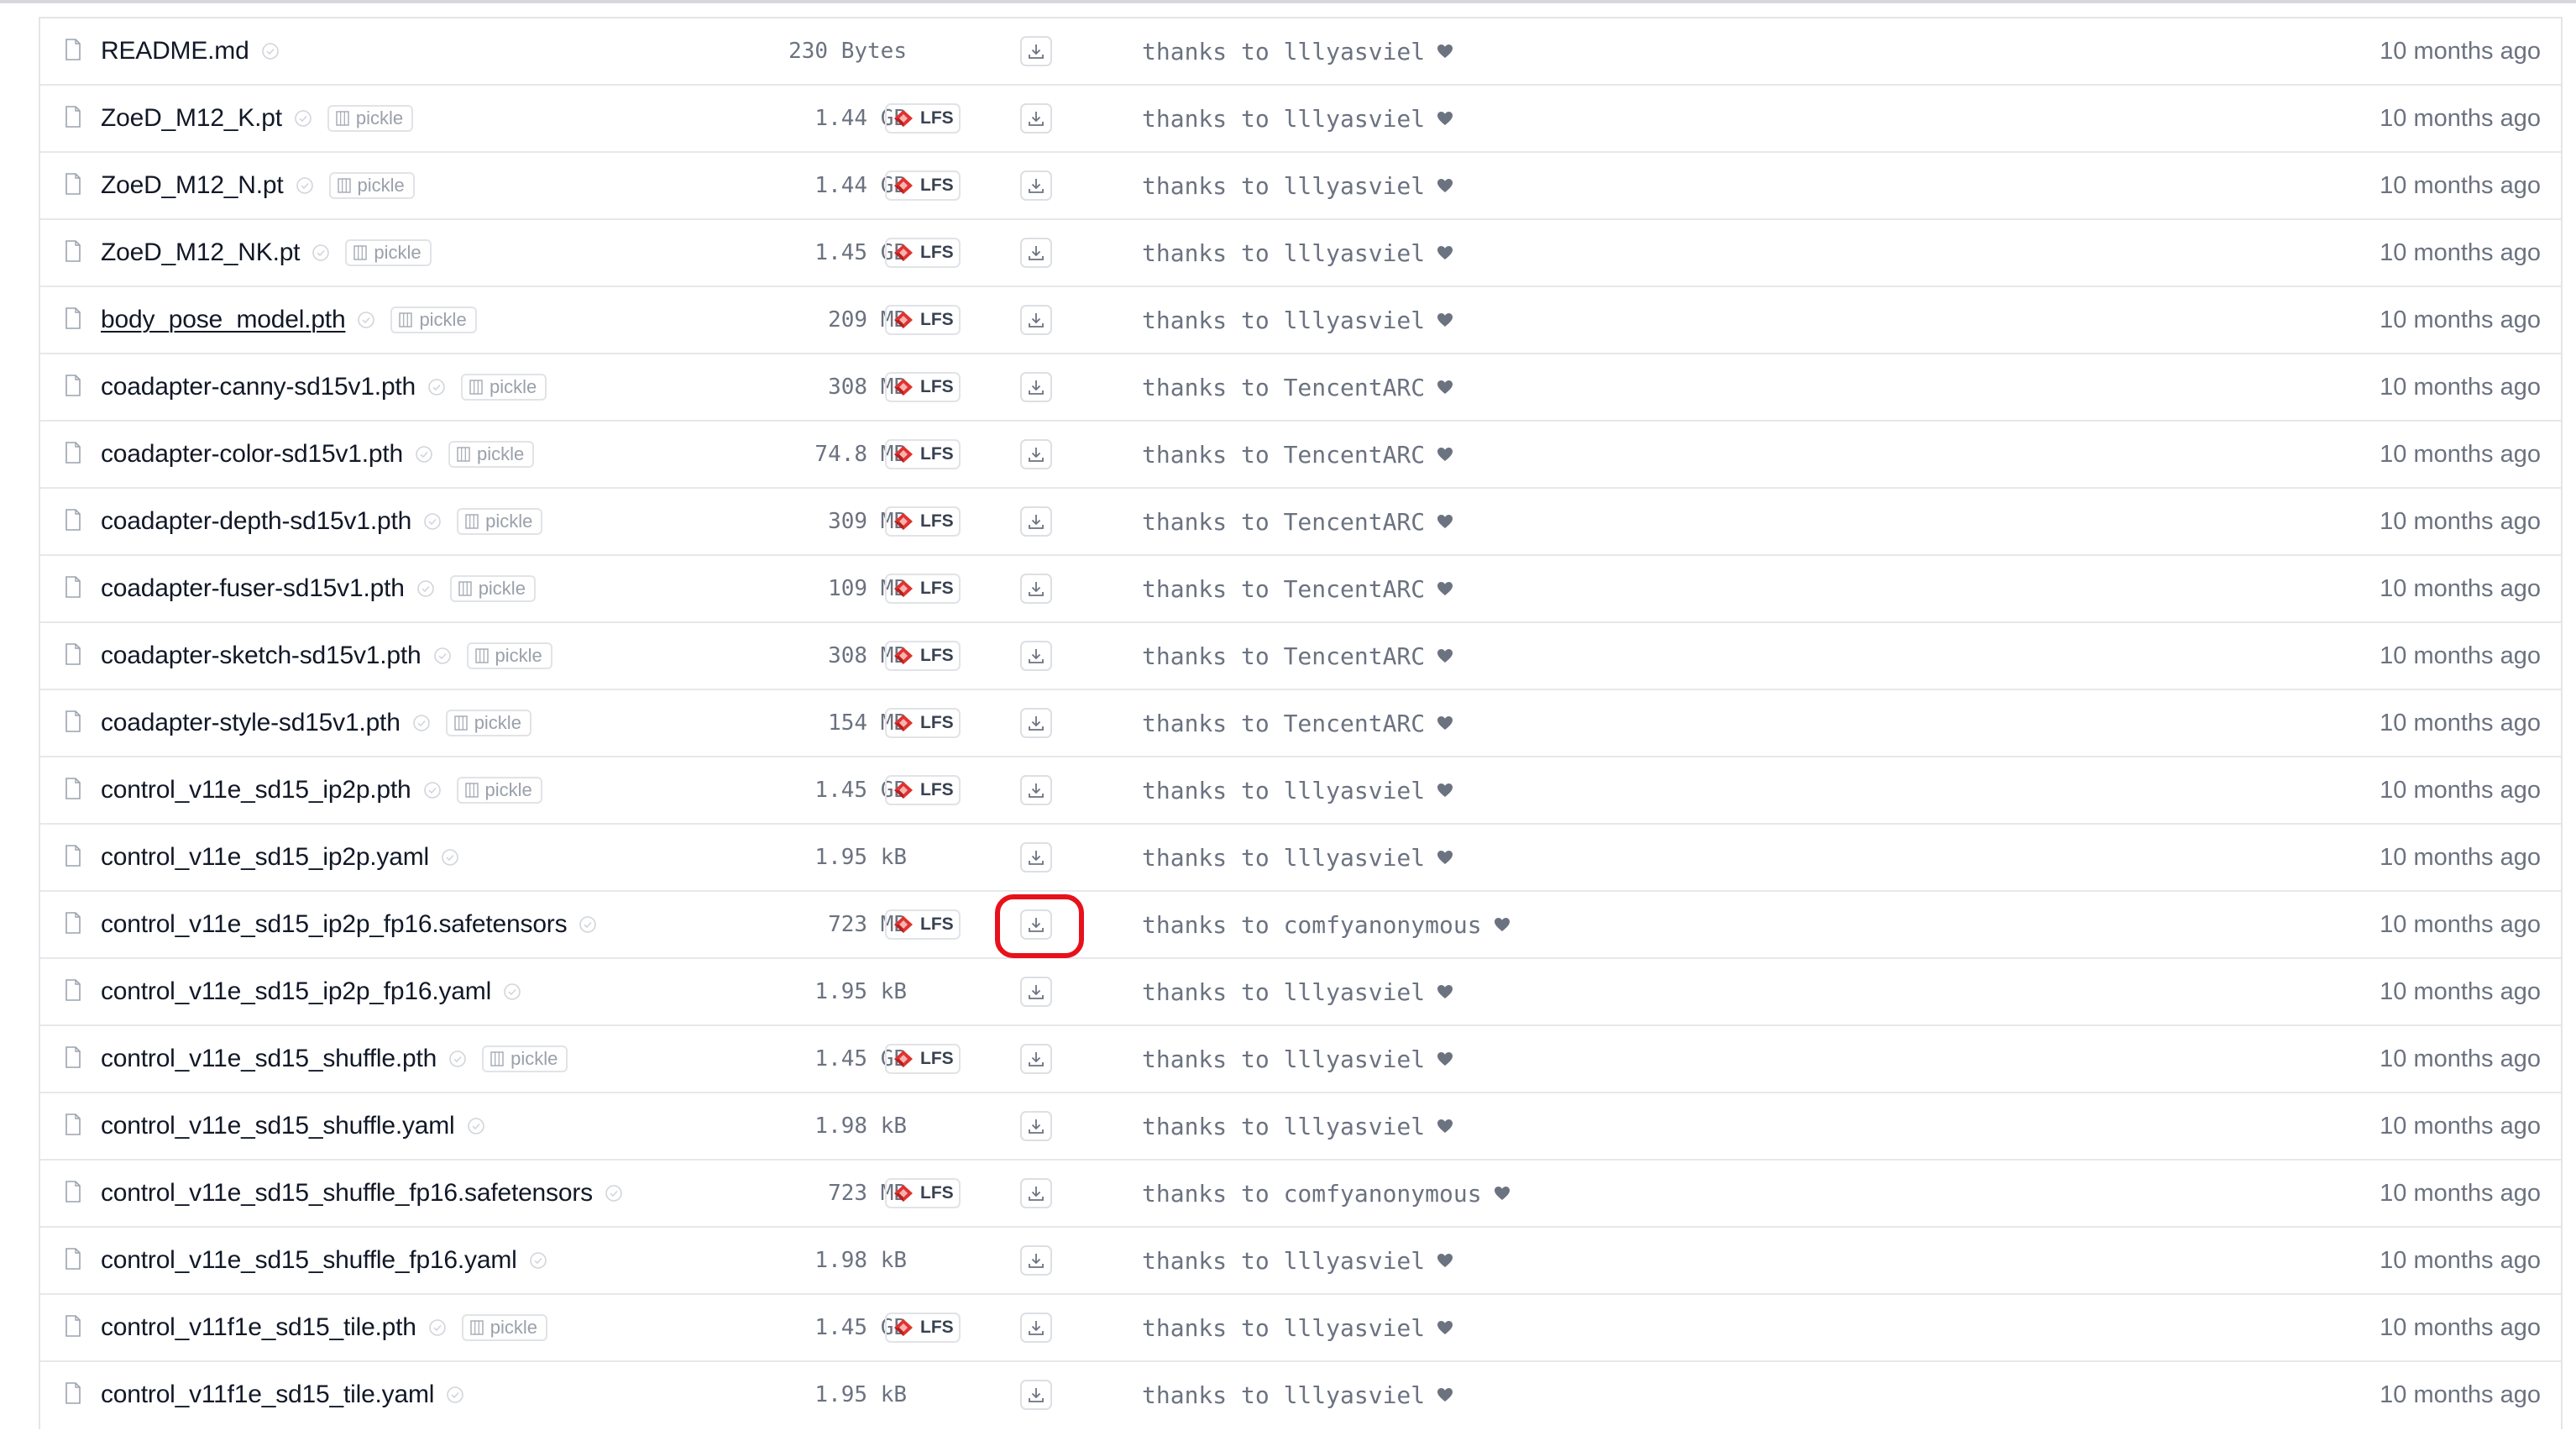  Describe the element at coordinates (303, 119) in the screenshot. I see `shield-check-icon` at that location.